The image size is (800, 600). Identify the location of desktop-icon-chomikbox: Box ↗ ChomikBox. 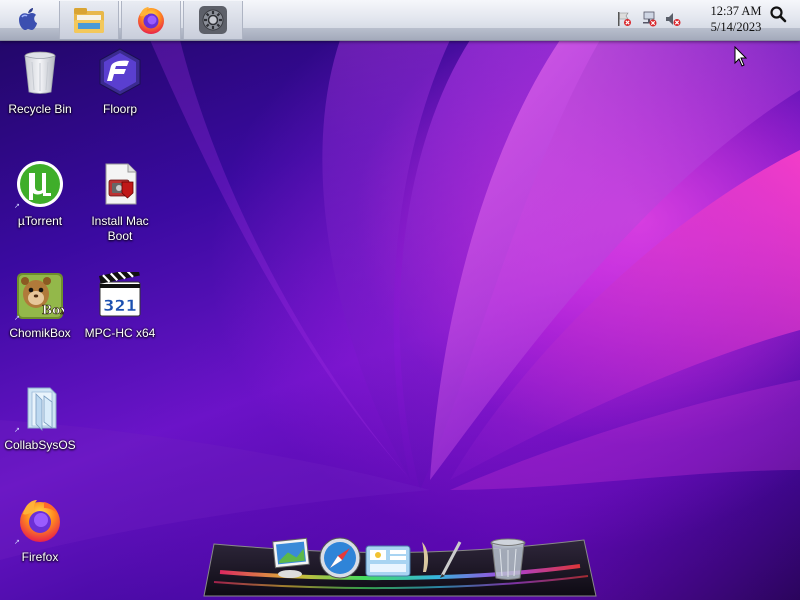
(40, 306).